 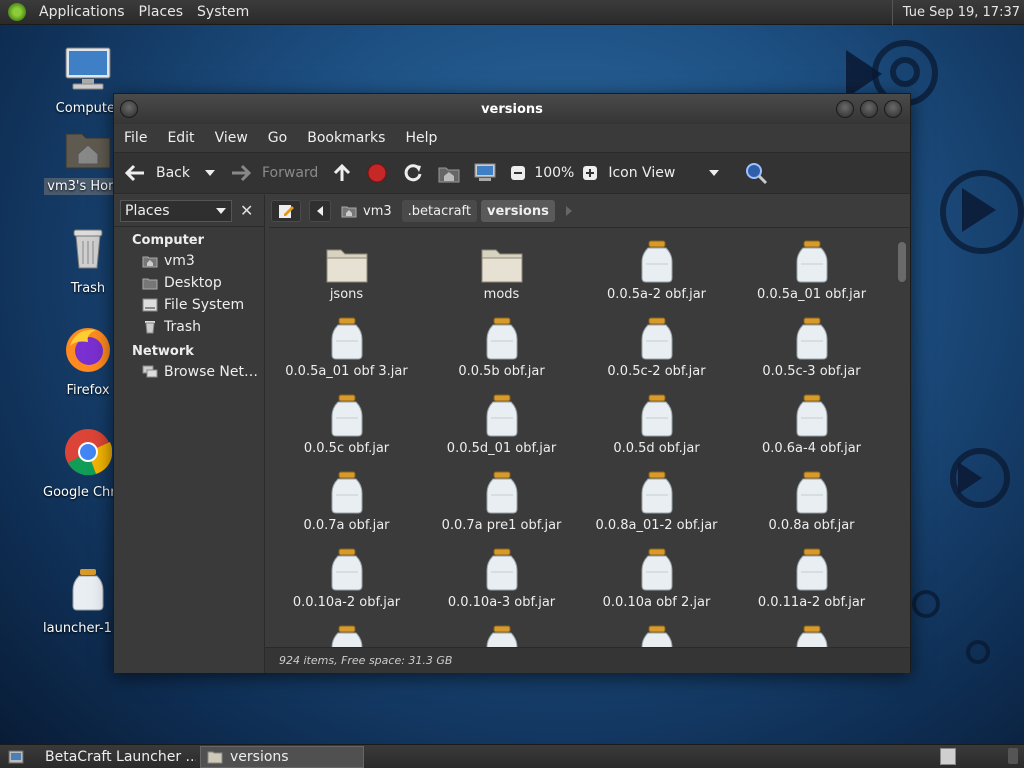 I want to click on breadcrumb-betacraft: .betacraft, so click(x=439, y=211).